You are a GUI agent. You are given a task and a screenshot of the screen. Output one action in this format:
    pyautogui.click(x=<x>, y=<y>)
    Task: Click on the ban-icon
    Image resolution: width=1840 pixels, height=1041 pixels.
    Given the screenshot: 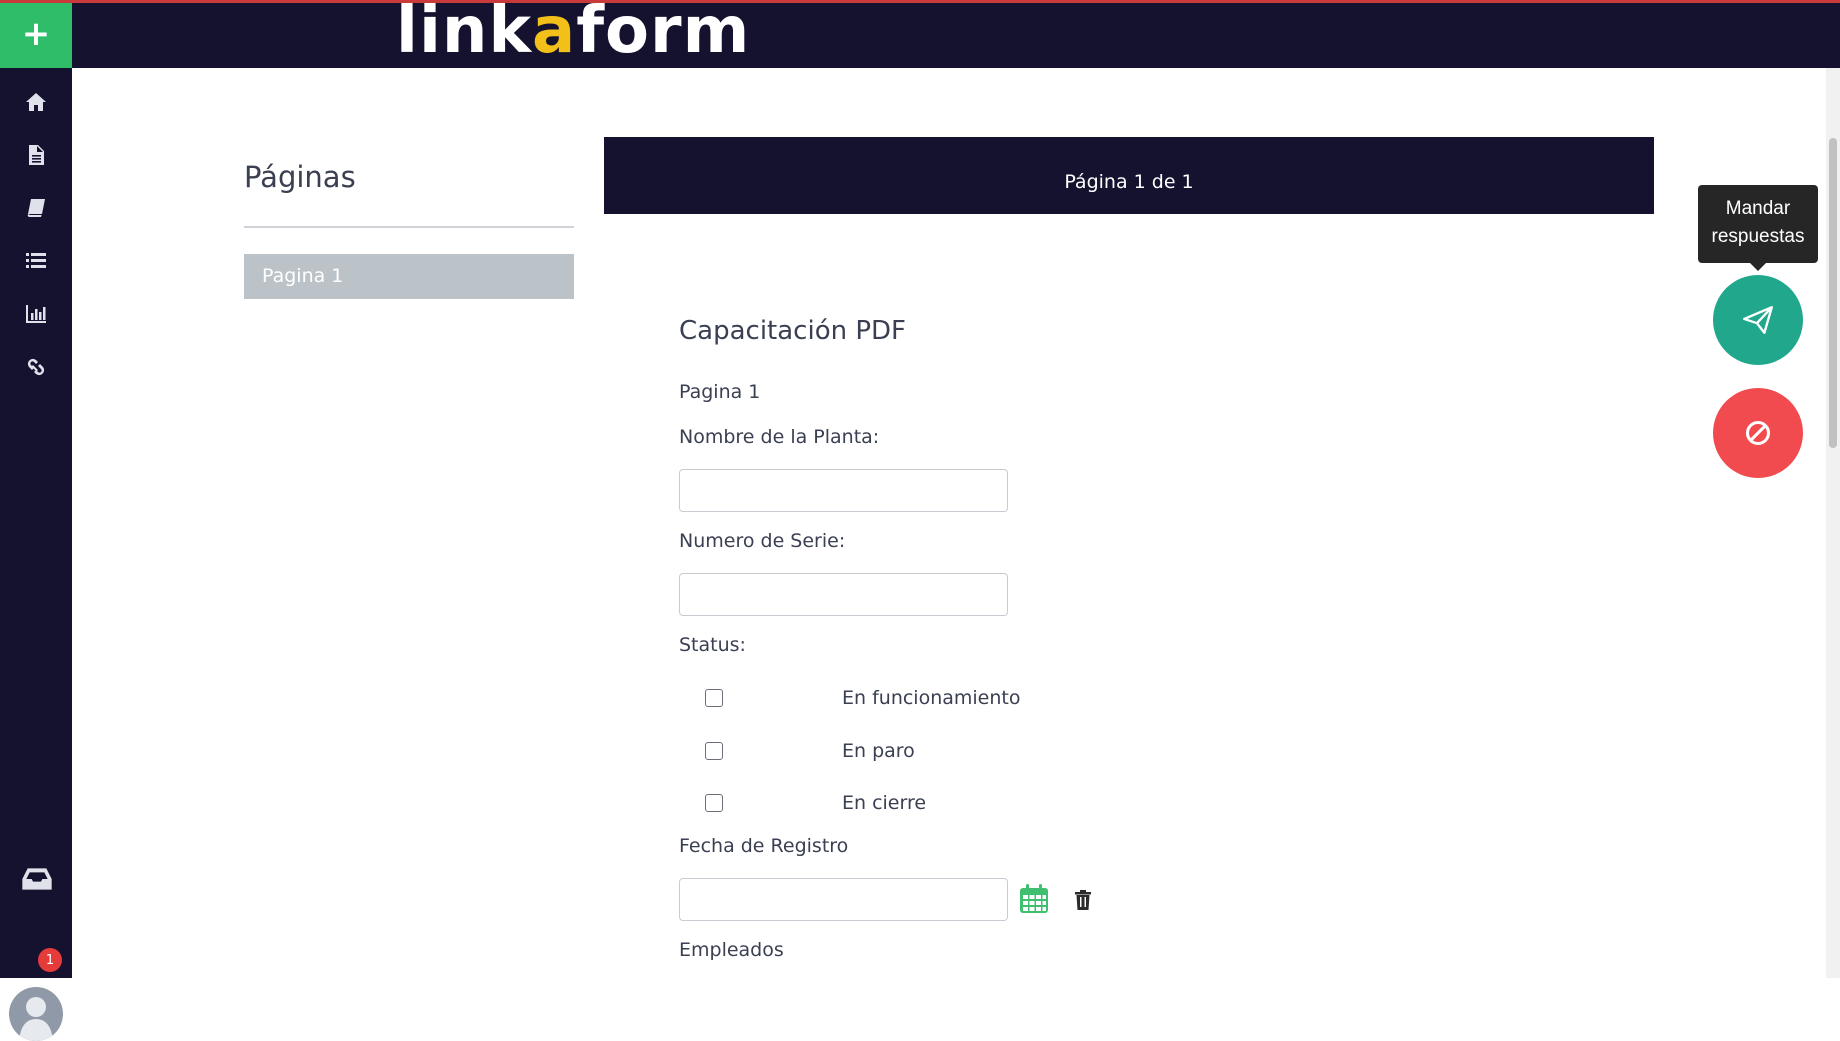 What is the action you would take?
    pyautogui.click(x=1758, y=433)
    